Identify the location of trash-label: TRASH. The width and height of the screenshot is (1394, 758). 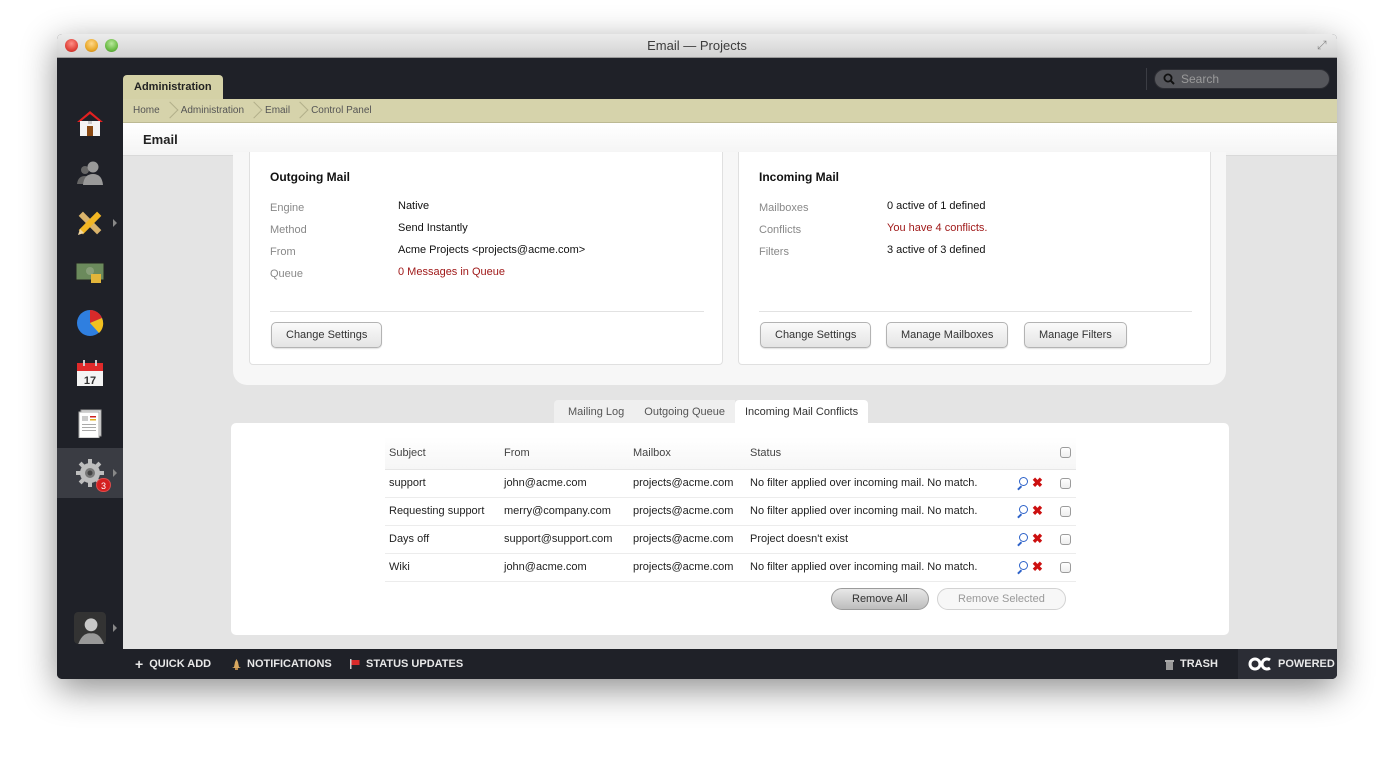
(1199, 664).